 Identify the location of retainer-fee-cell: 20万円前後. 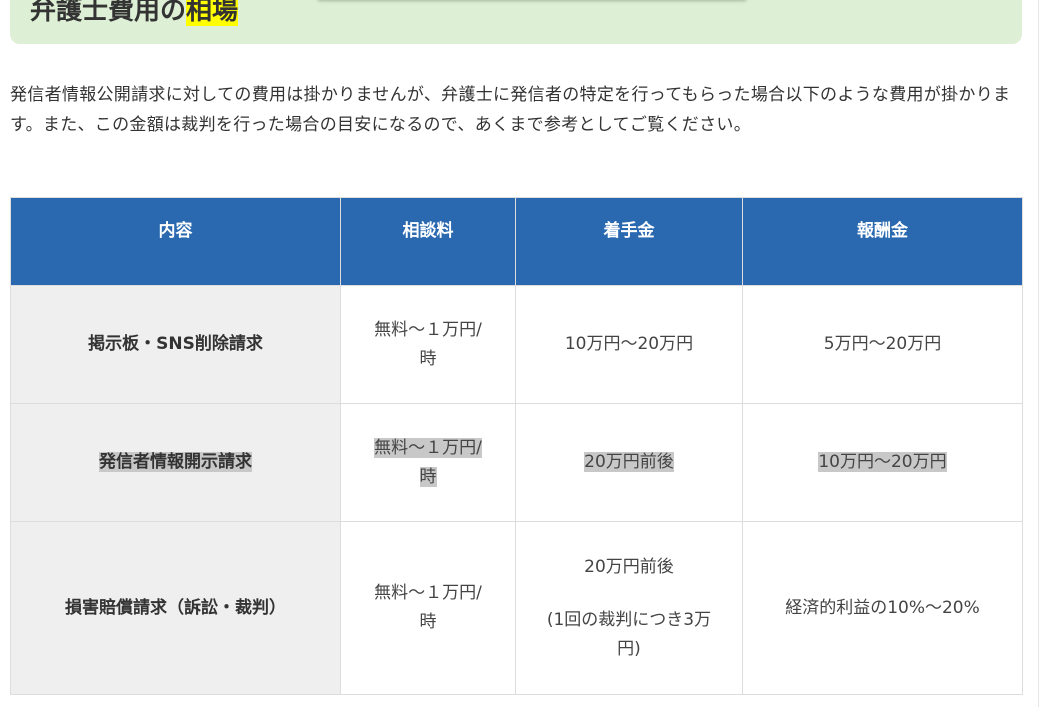
(629, 462).